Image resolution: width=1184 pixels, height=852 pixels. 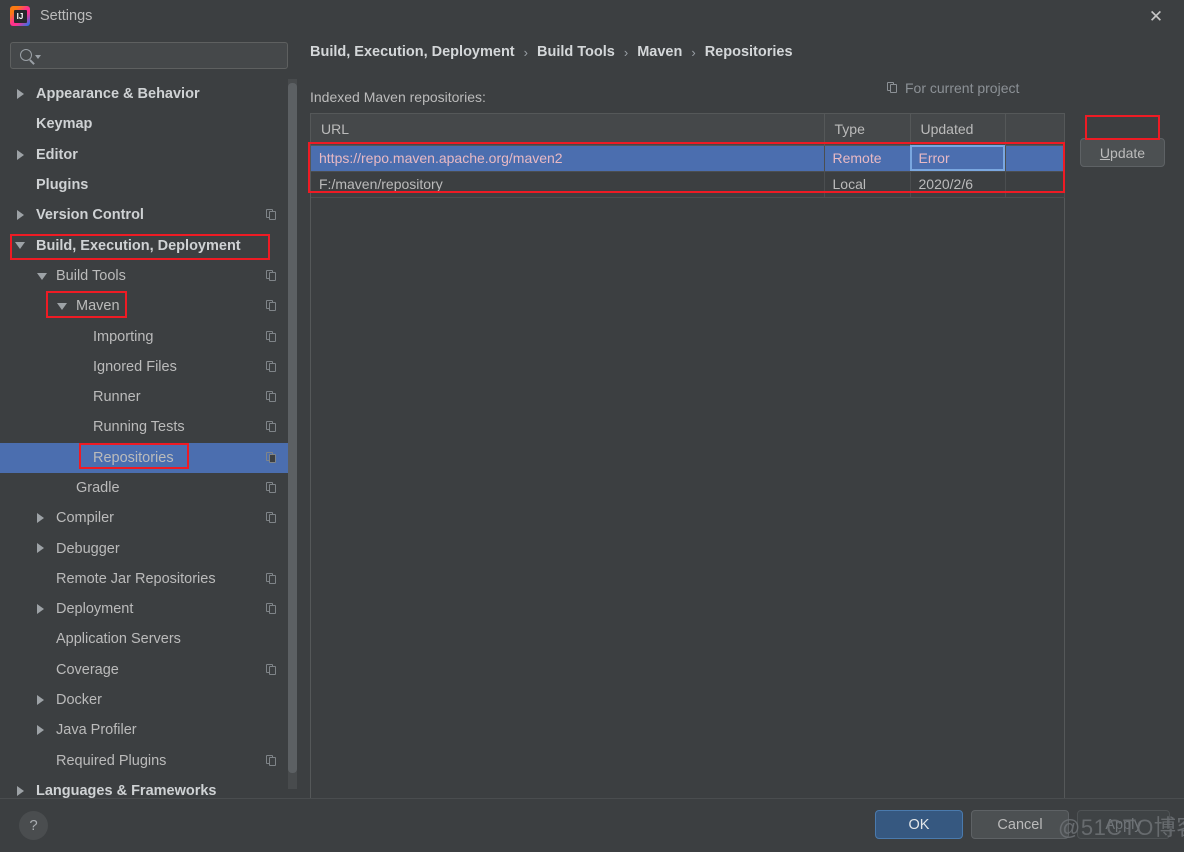 What do you see at coordinates (148, 336) in the screenshot?
I see `sidebar-item-importing: Importing` at bounding box center [148, 336].